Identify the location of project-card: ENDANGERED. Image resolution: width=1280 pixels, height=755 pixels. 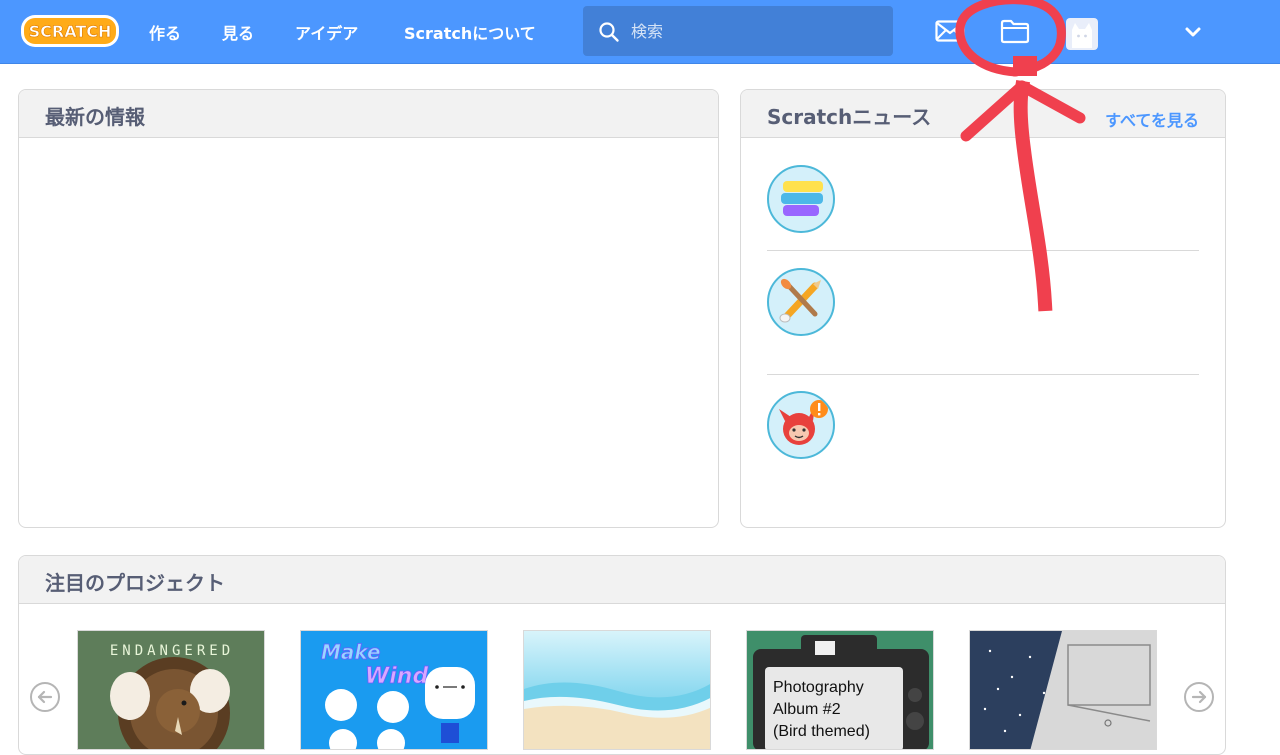
(171, 690).